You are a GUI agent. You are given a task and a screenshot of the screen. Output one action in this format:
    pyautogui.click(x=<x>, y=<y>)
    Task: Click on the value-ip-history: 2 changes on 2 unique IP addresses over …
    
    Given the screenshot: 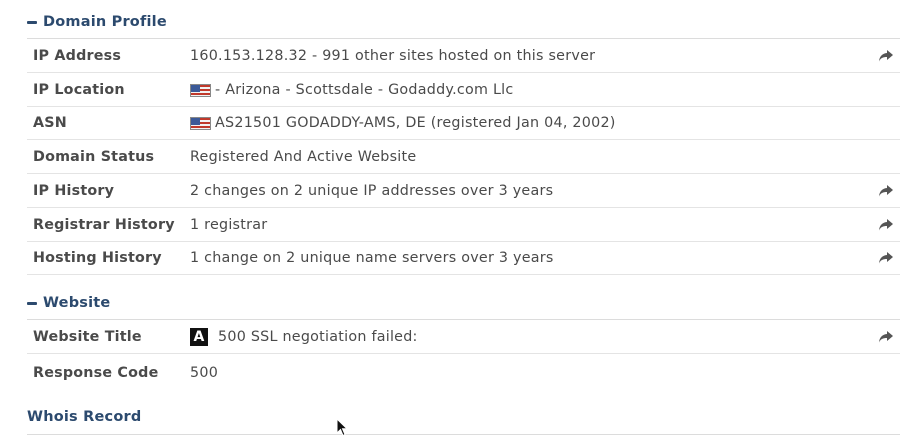 What is the action you would take?
    pyautogui.click(x=371, y=191)
    